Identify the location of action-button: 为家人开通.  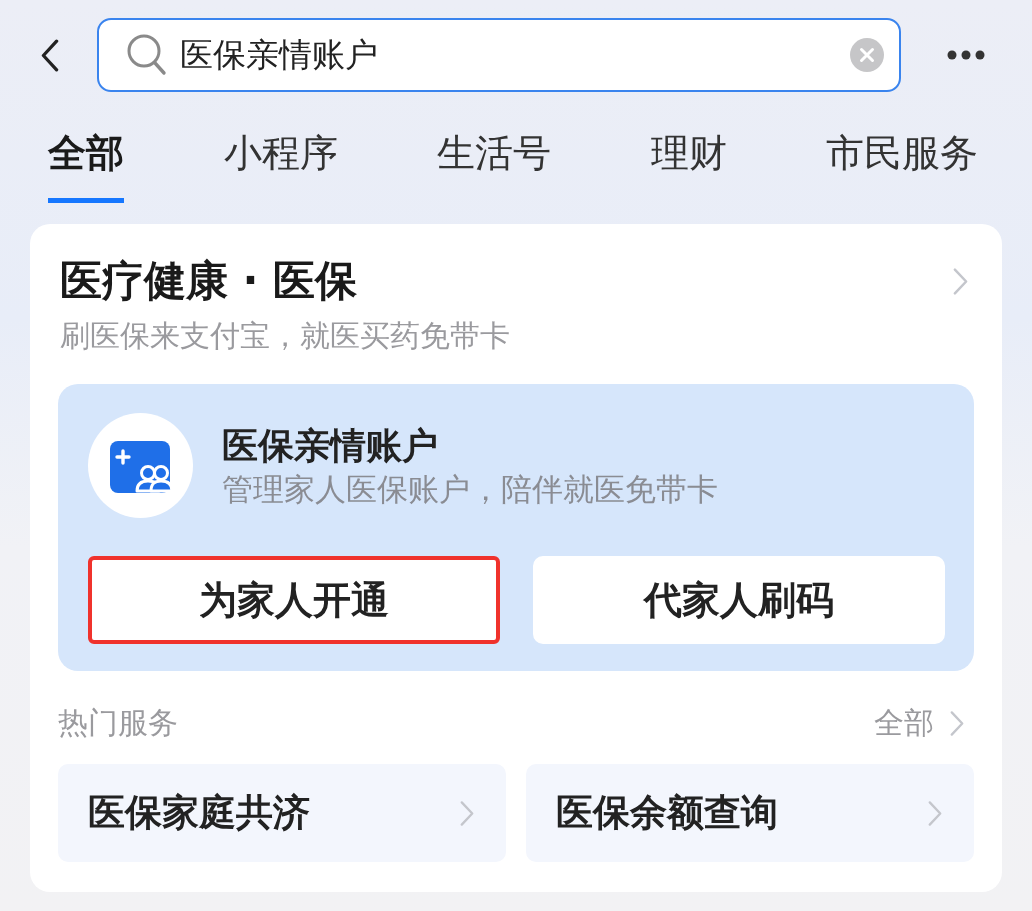
(294, 600).